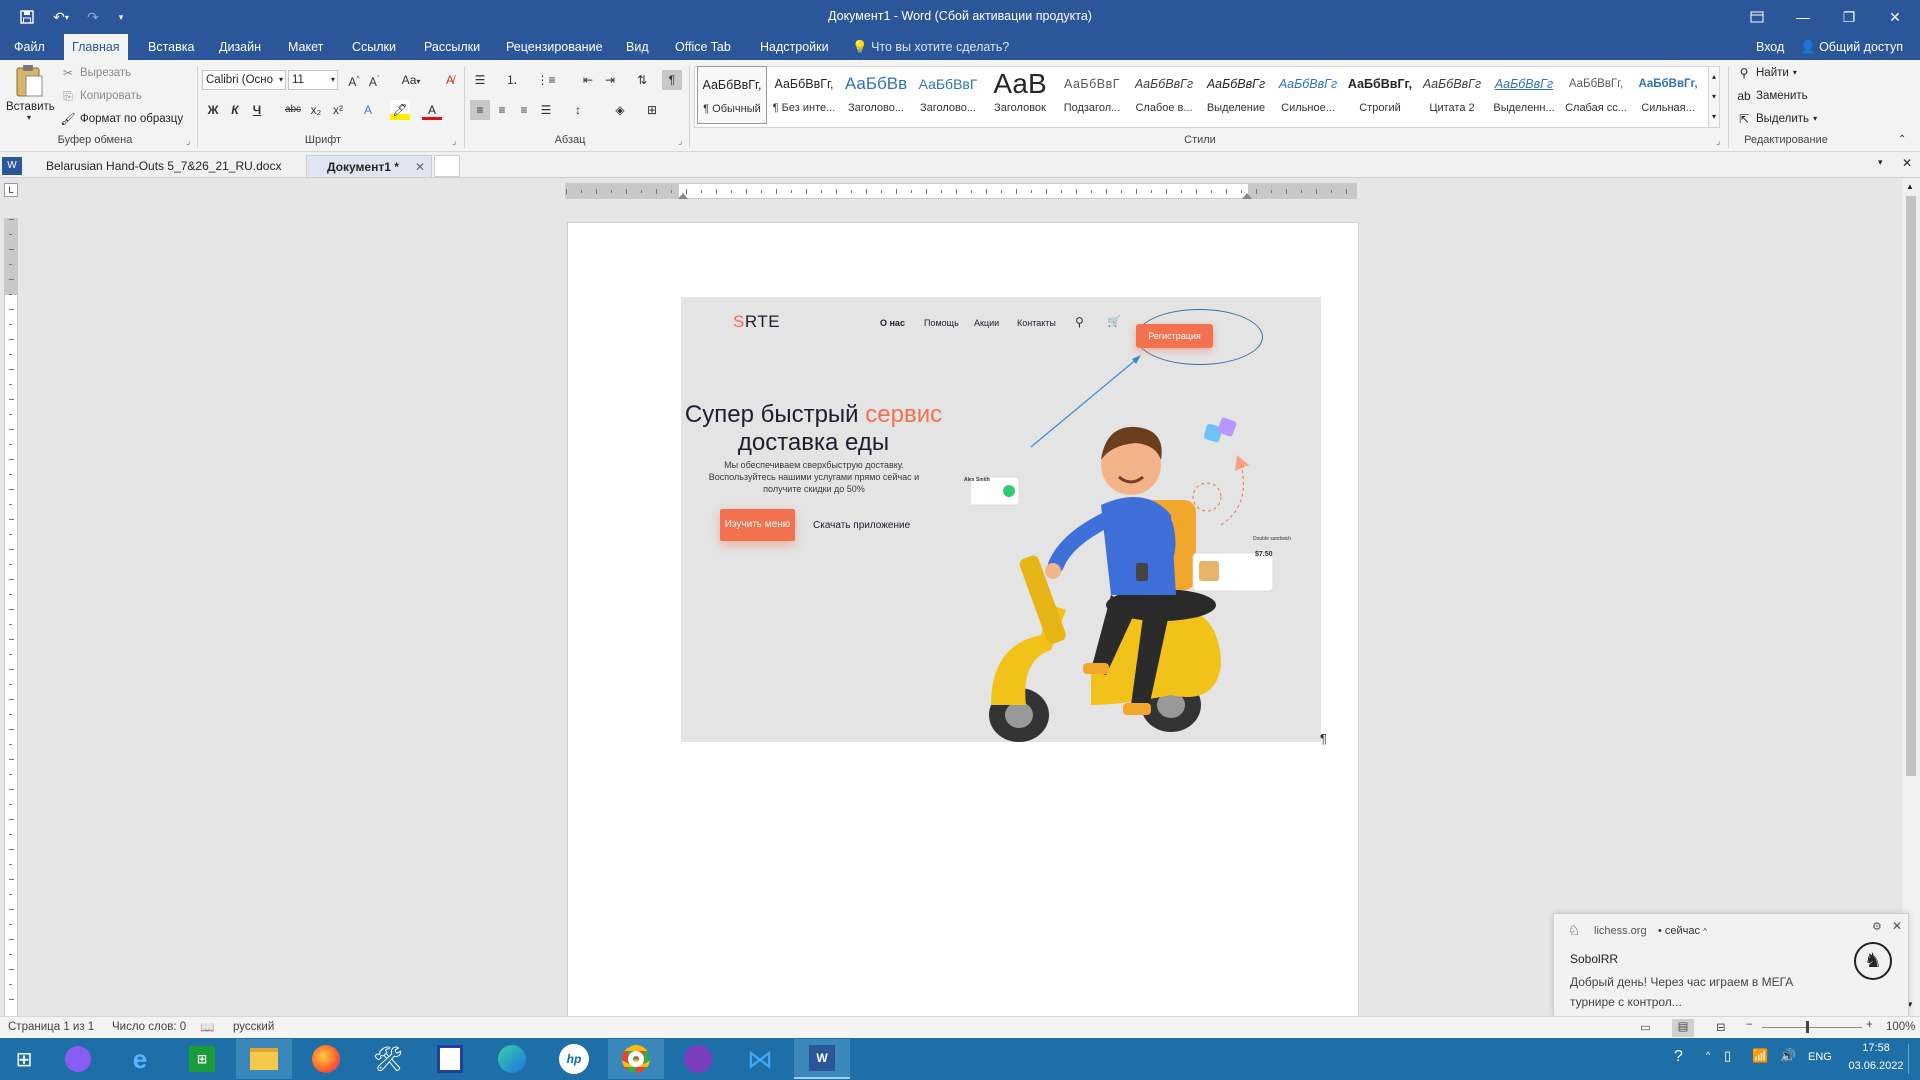 The image size is (1920, 1080). Describe the element at coordinates (760, 1059) in the screenshot. I see `vscode-icon: ⋈` at that location.